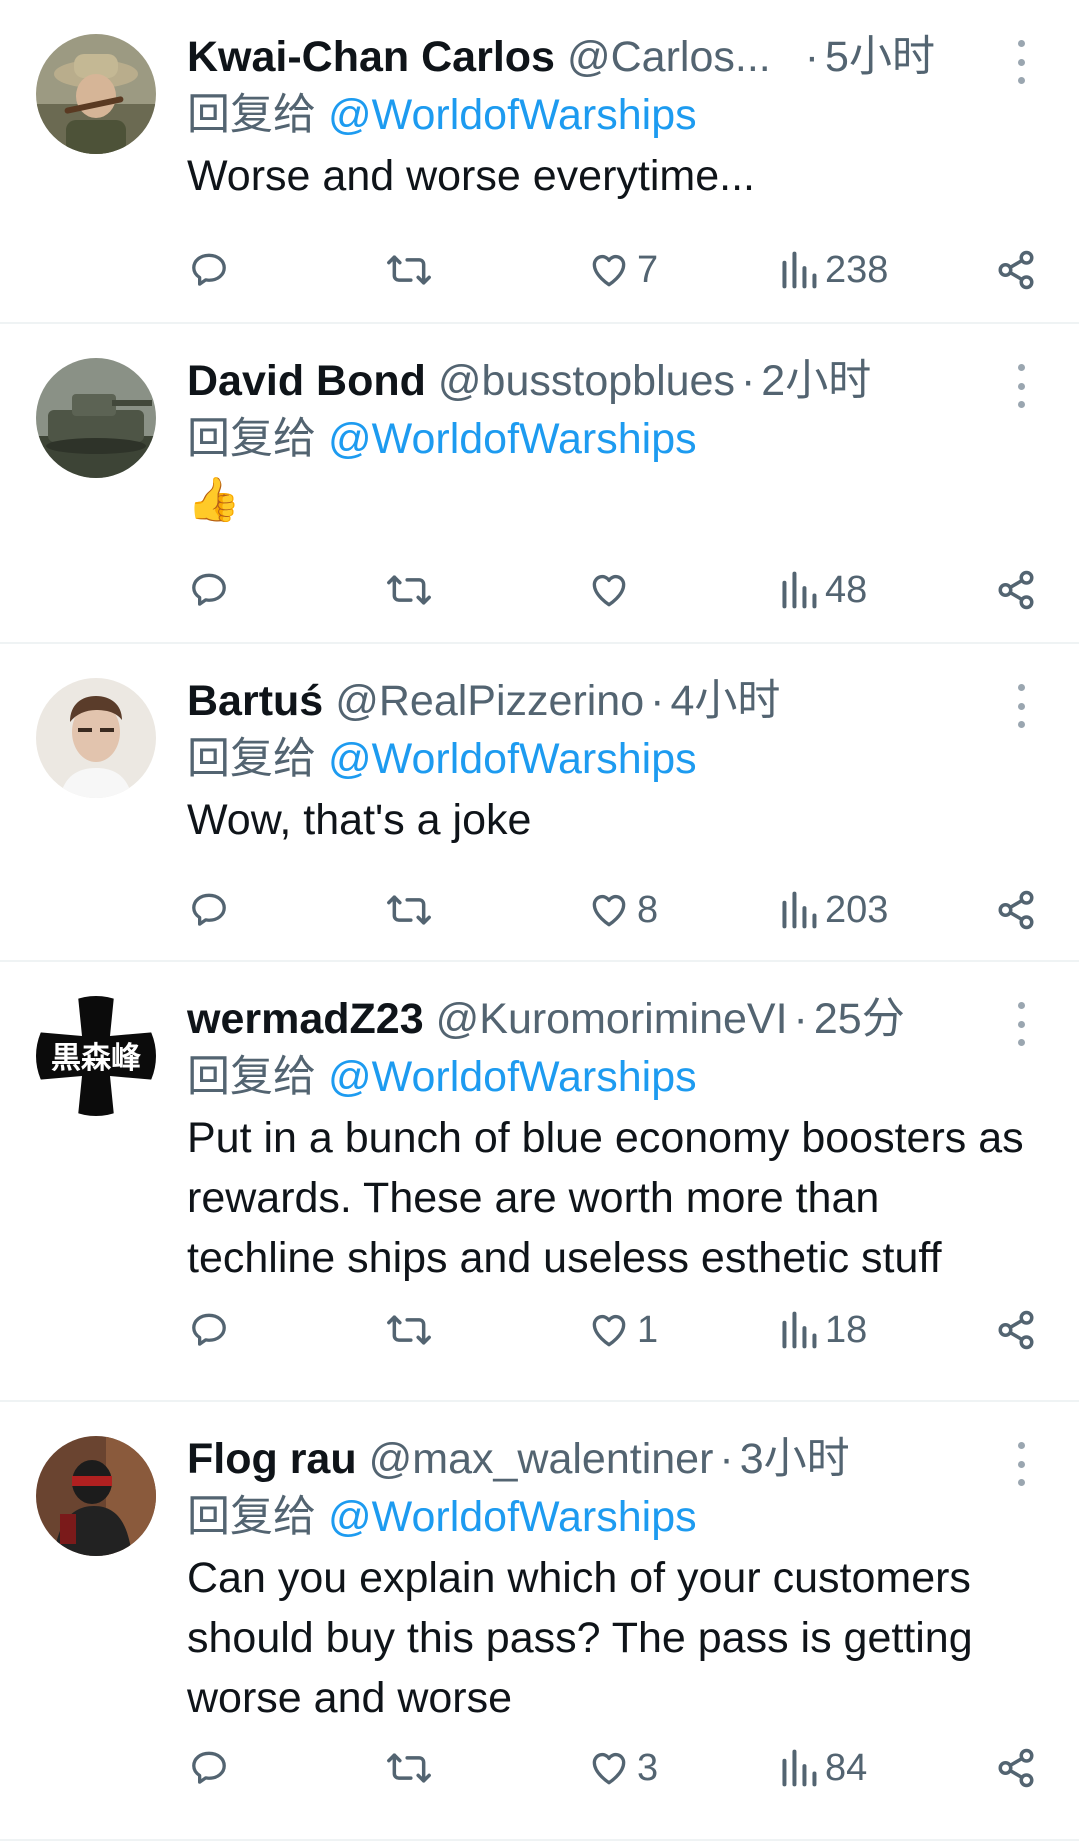 Image resolution: width=1079 pixels, height=1841 pixels. I want to click on views-button: 84, so click(823, 1768).